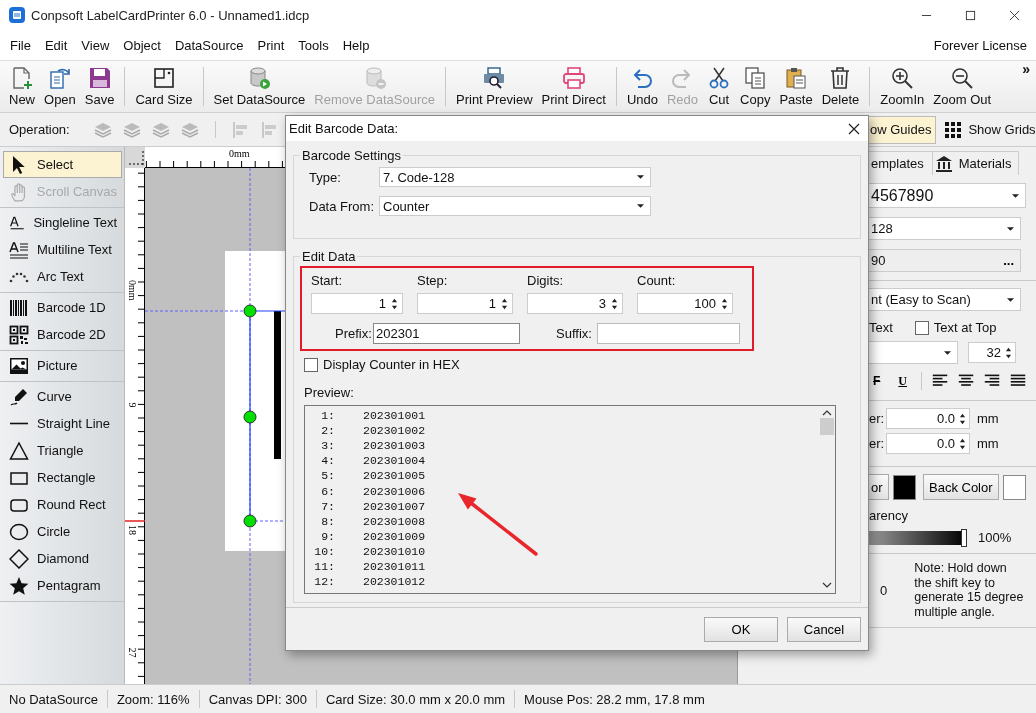  Describe the element at coordinates (515, 206) in the screenshot. I see `dropdown: Counter` at that location.